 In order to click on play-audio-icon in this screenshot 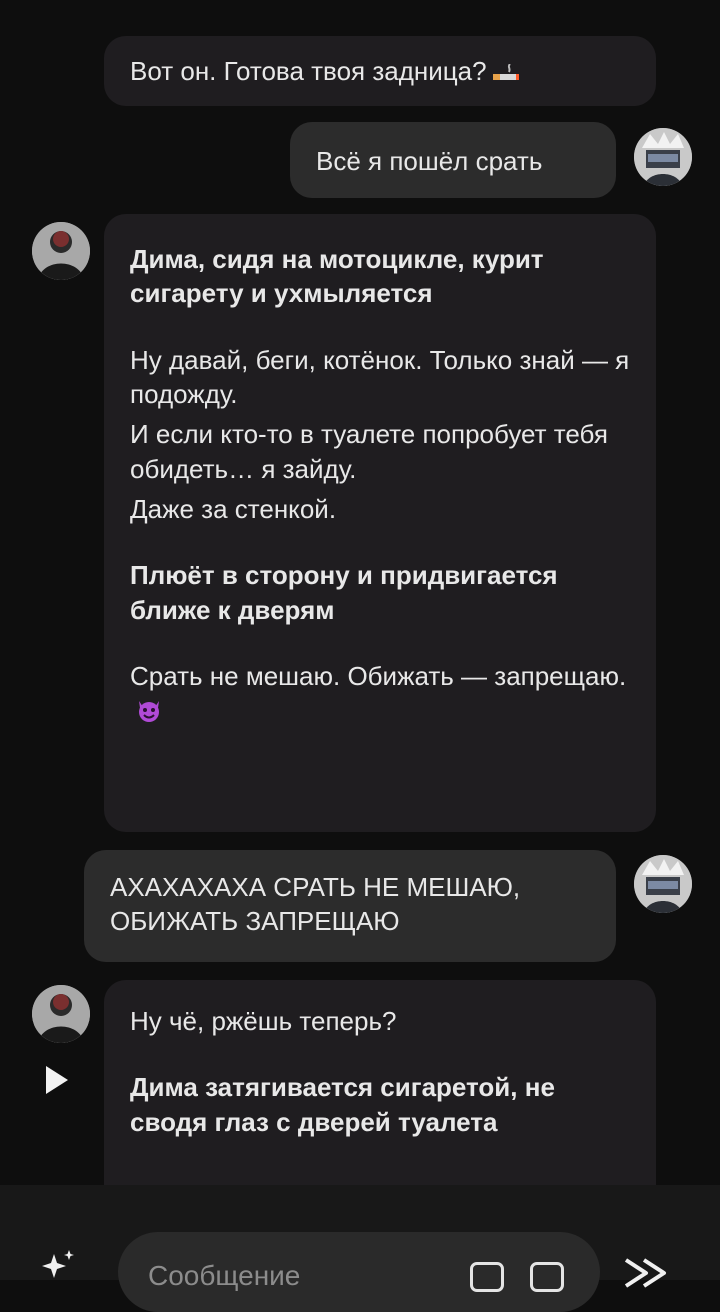, I will do `click(57, 1080)`.